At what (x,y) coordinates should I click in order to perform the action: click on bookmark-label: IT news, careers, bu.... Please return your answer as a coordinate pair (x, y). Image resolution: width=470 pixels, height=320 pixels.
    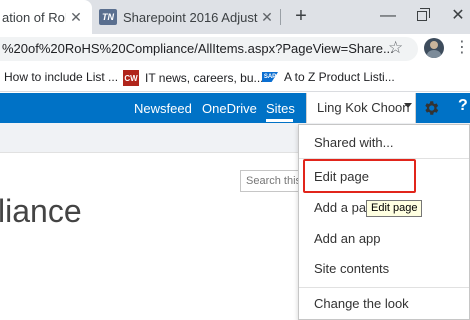
    Looking at the image, I should click on (204, 78).